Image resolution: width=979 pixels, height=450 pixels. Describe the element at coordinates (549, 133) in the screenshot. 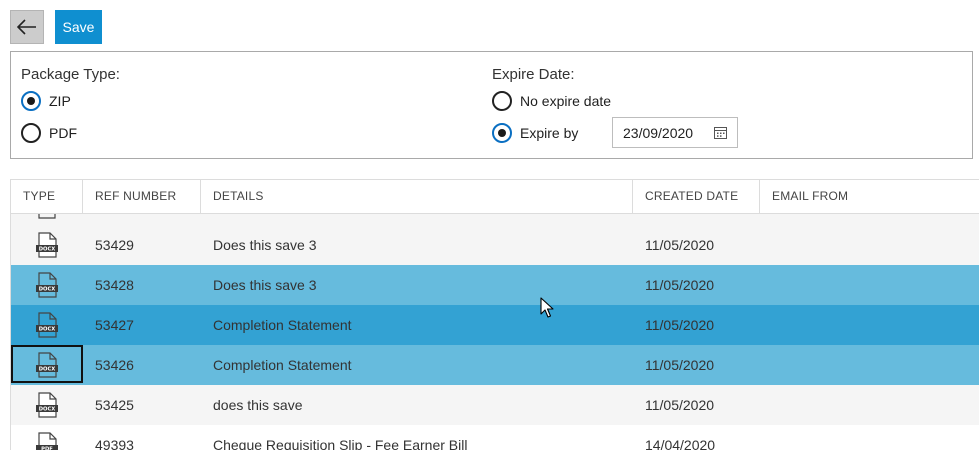

I see `radio-expire-by-label: Expire by` at that location.